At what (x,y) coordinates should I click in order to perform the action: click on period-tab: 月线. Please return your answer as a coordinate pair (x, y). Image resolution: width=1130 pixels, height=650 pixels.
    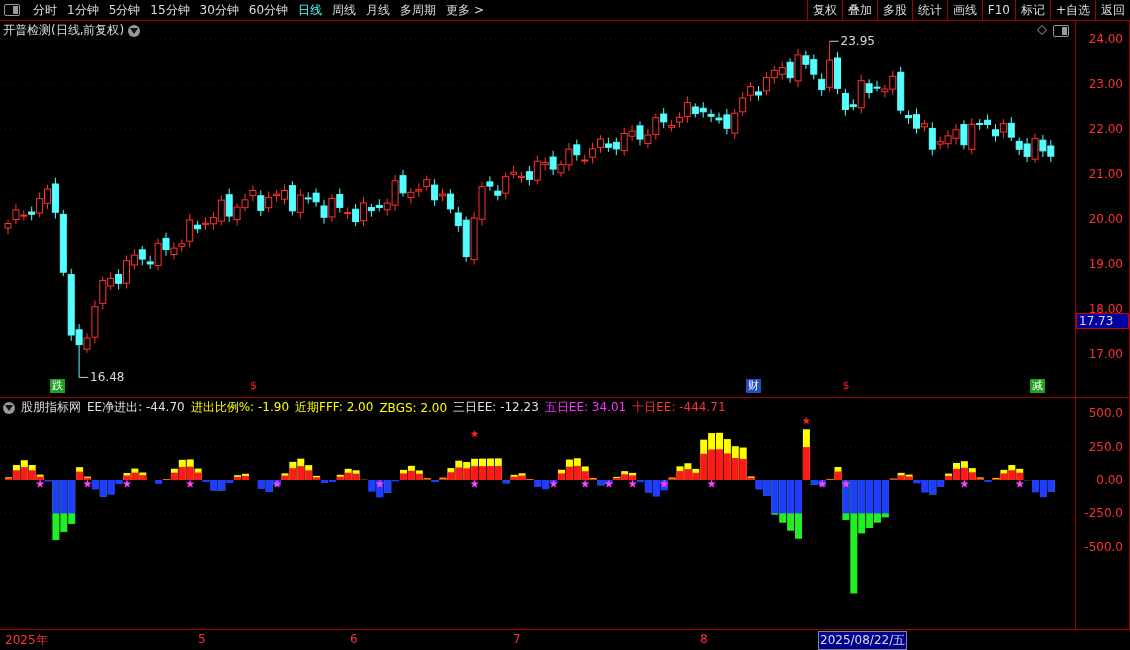
    Looking at the image, I should click on (378, 10).